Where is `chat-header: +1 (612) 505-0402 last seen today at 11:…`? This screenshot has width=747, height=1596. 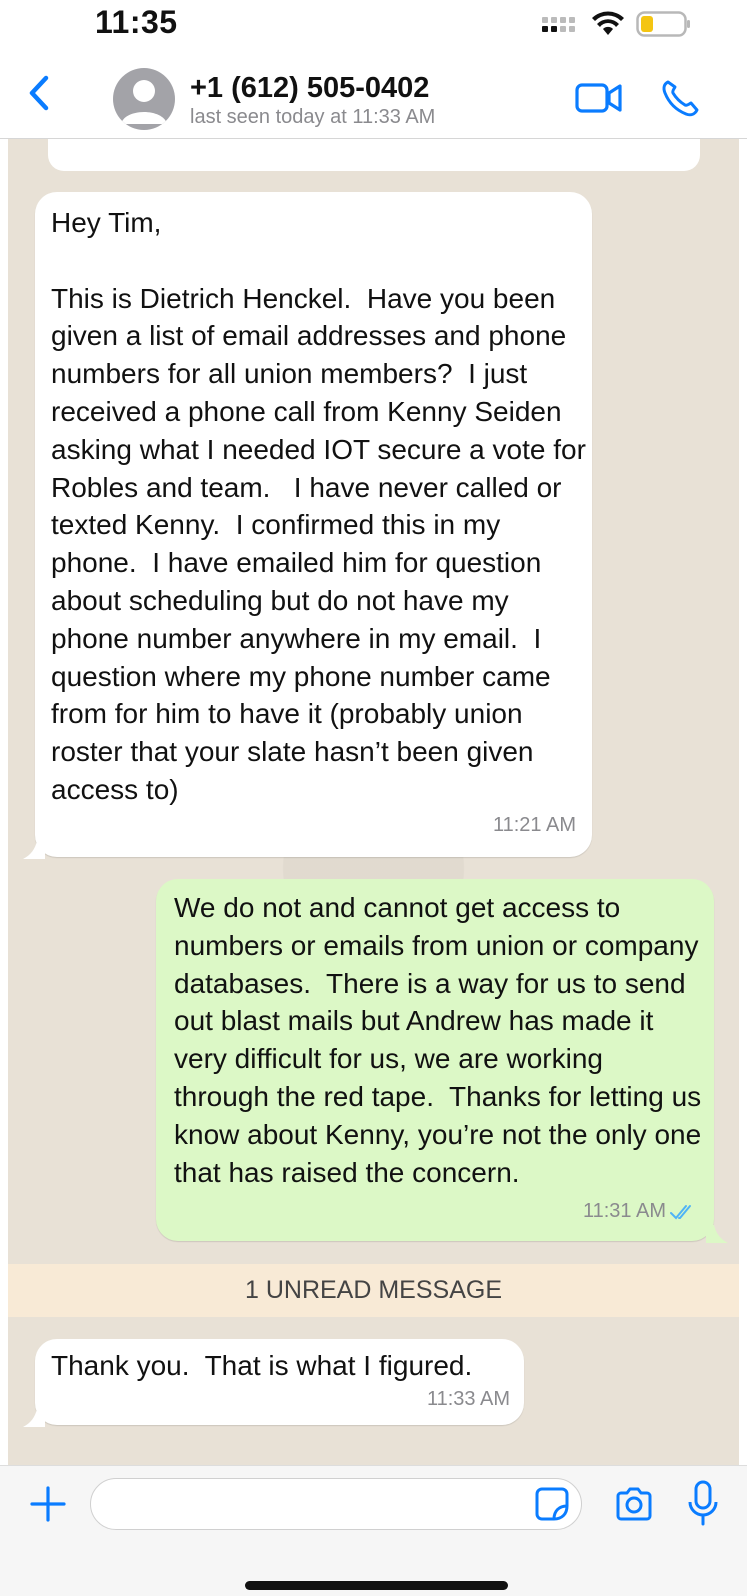 chat-header: +1 (612) 505-0402 last seen today at 11:… is located at coordinates (373, 94).